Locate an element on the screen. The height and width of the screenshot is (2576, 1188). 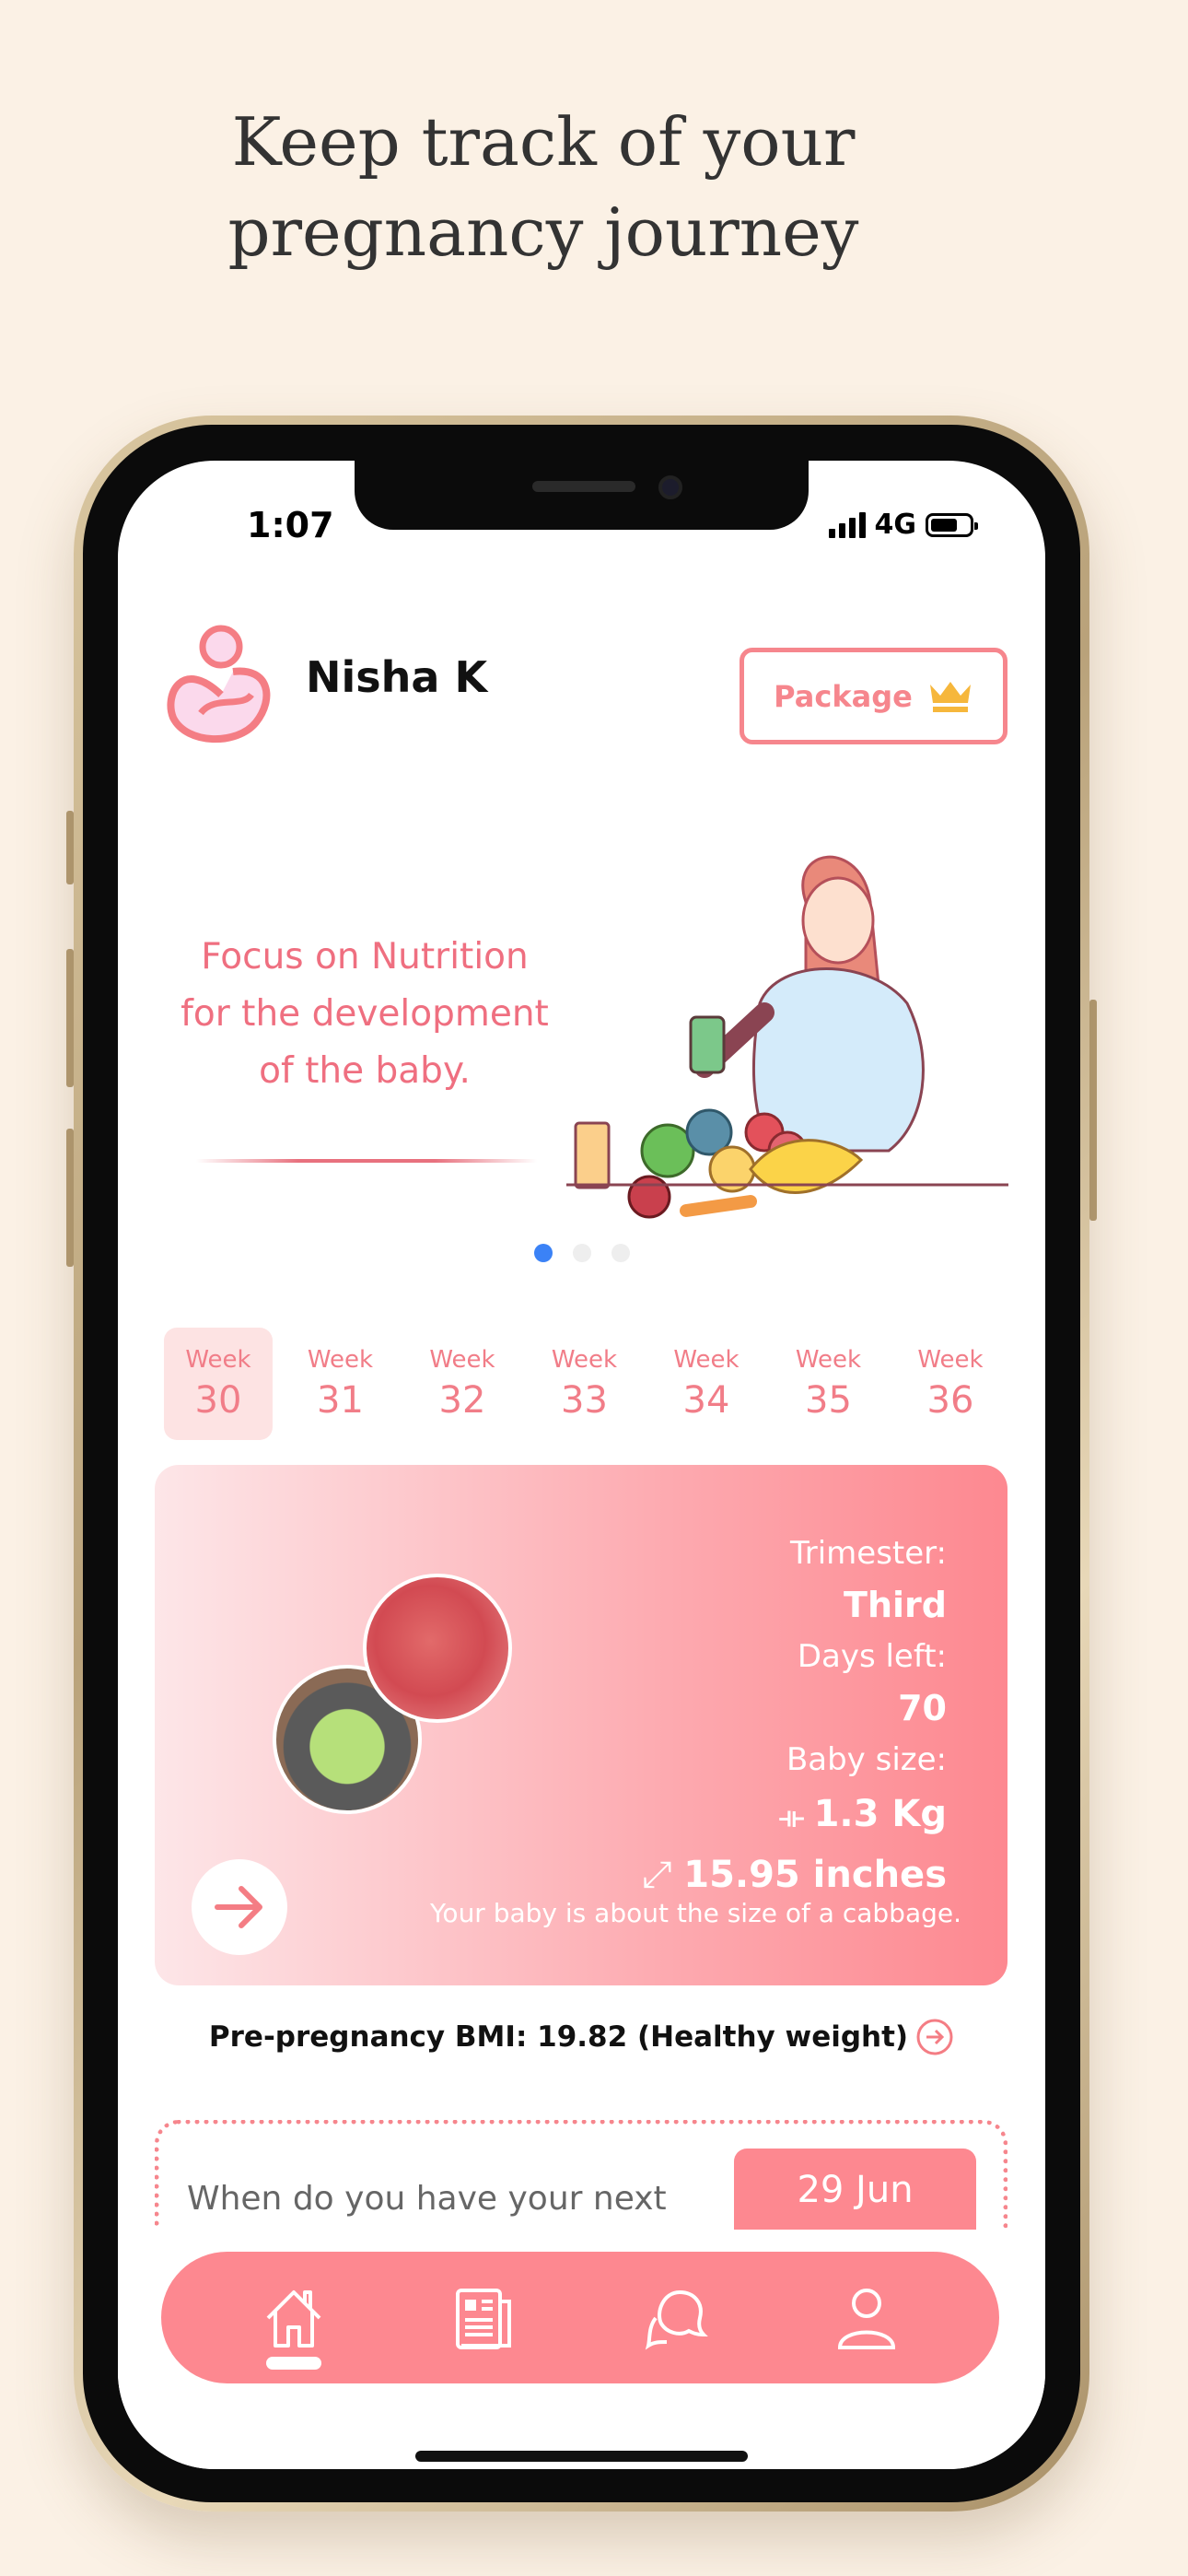
week-tab-34: Week 34 is located at coordinates (706, 1384).